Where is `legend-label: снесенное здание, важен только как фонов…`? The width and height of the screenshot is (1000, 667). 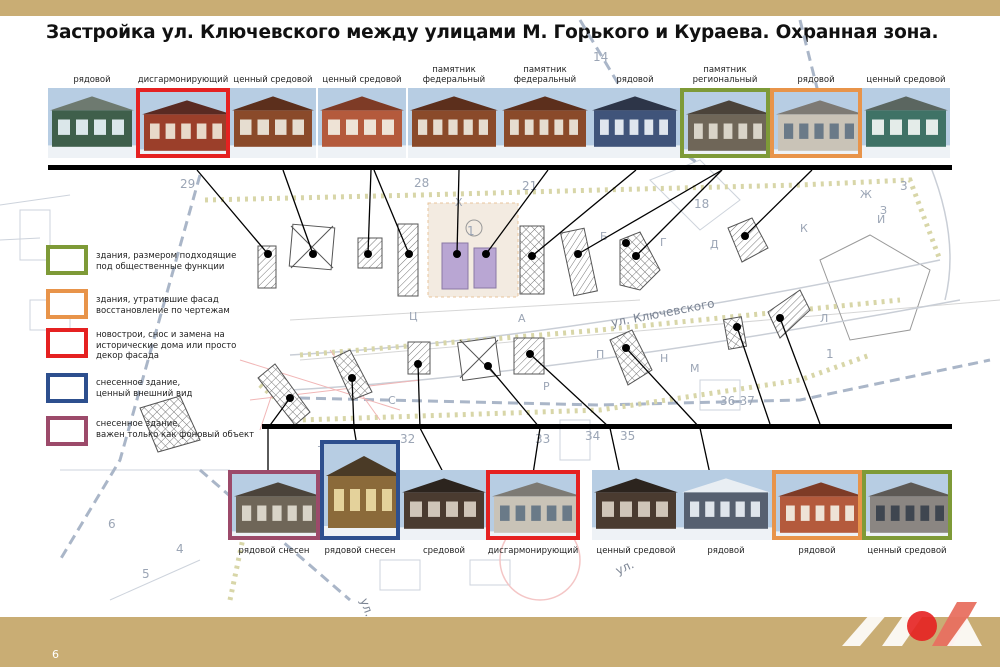 legend-label: снесенное здание, важен только как фонов… is located at coordinates (175, 429).